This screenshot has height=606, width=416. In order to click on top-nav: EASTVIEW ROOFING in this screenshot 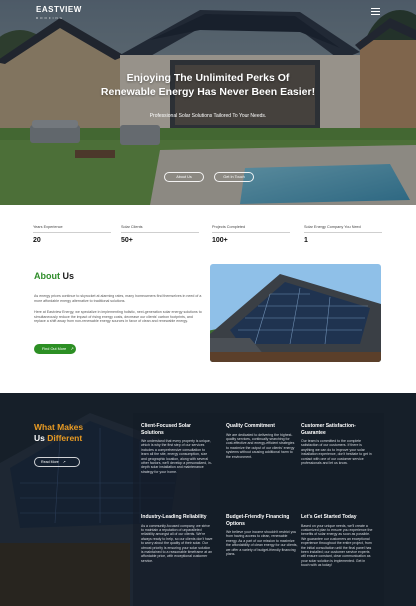, I will do `click(208, 11)`.